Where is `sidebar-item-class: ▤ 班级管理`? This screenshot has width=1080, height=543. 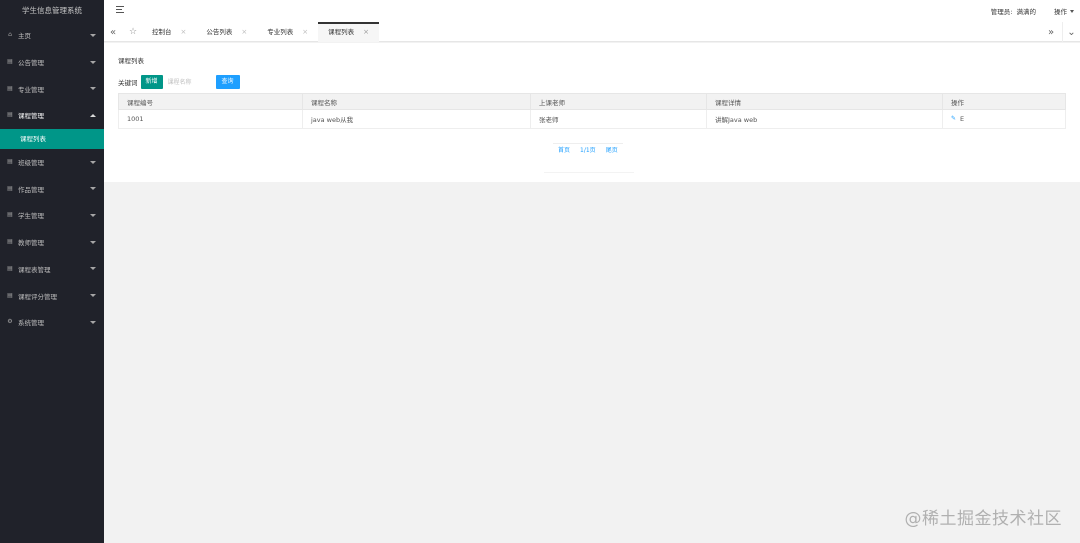
sidebar-item-class: ▤ 班级管理 is located at coordinates (52, 162).